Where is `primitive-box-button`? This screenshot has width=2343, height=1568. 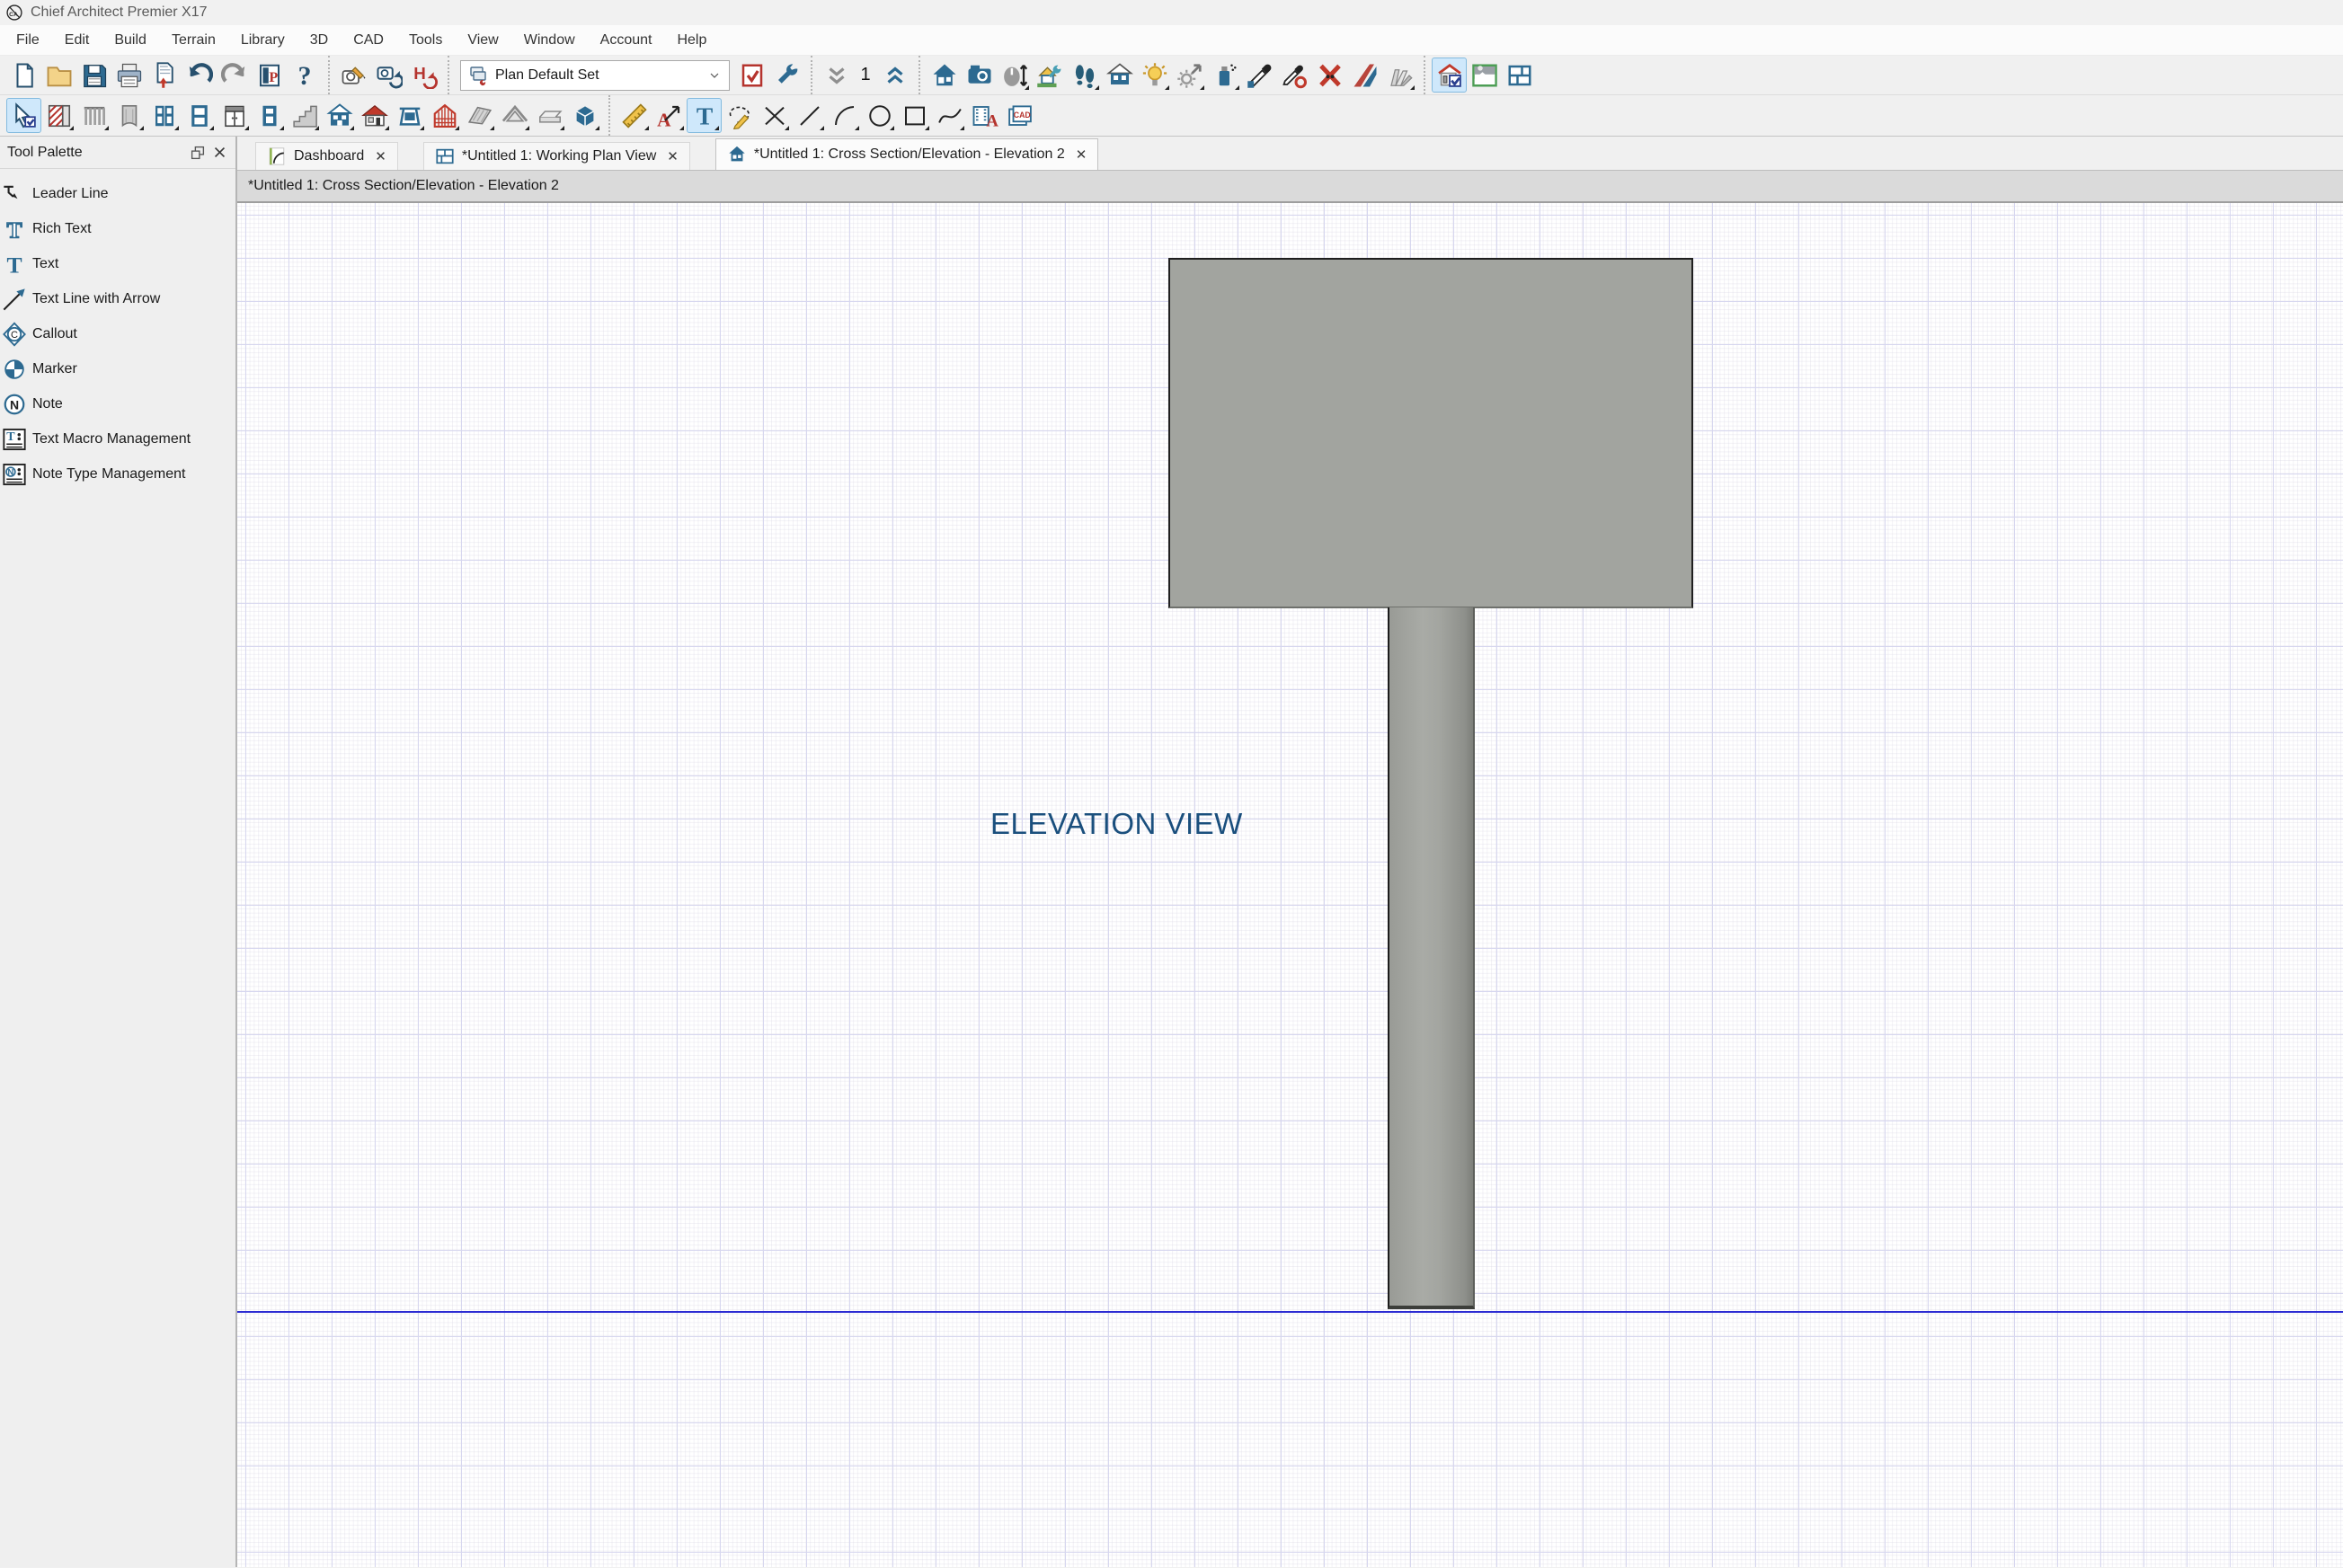 primitive-box-button is located at coordinates (584, 116).